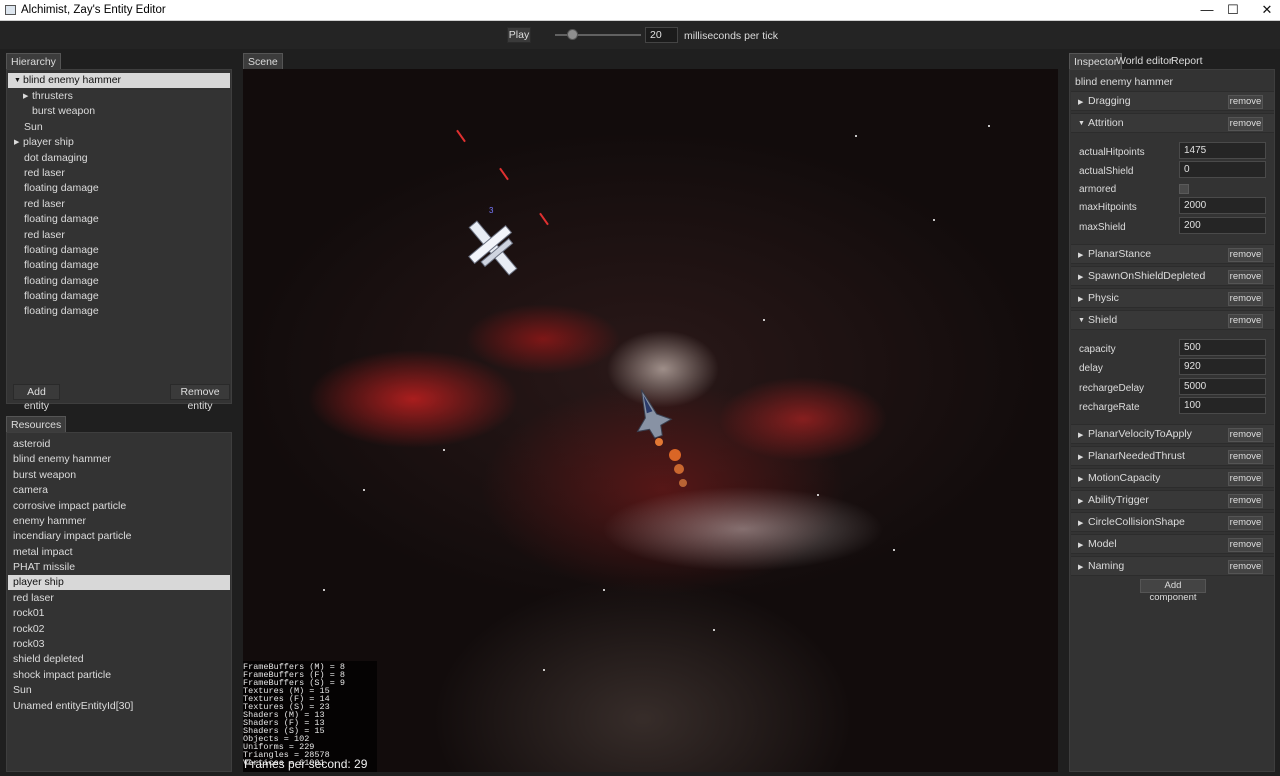 Image resolution: width=1280 pixels, height=776 pixels. I want to click on list-item: asteroid, so click(119, 444).